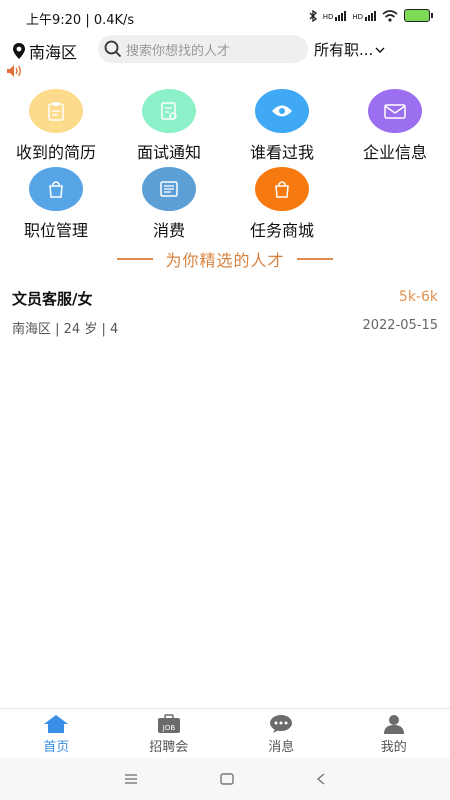 This screenshot has width=450, height=800. Describe the element at coordinates (178, 51) in the screenshot. I see `search-placeholder: 搜索你想找的人才` at that location.